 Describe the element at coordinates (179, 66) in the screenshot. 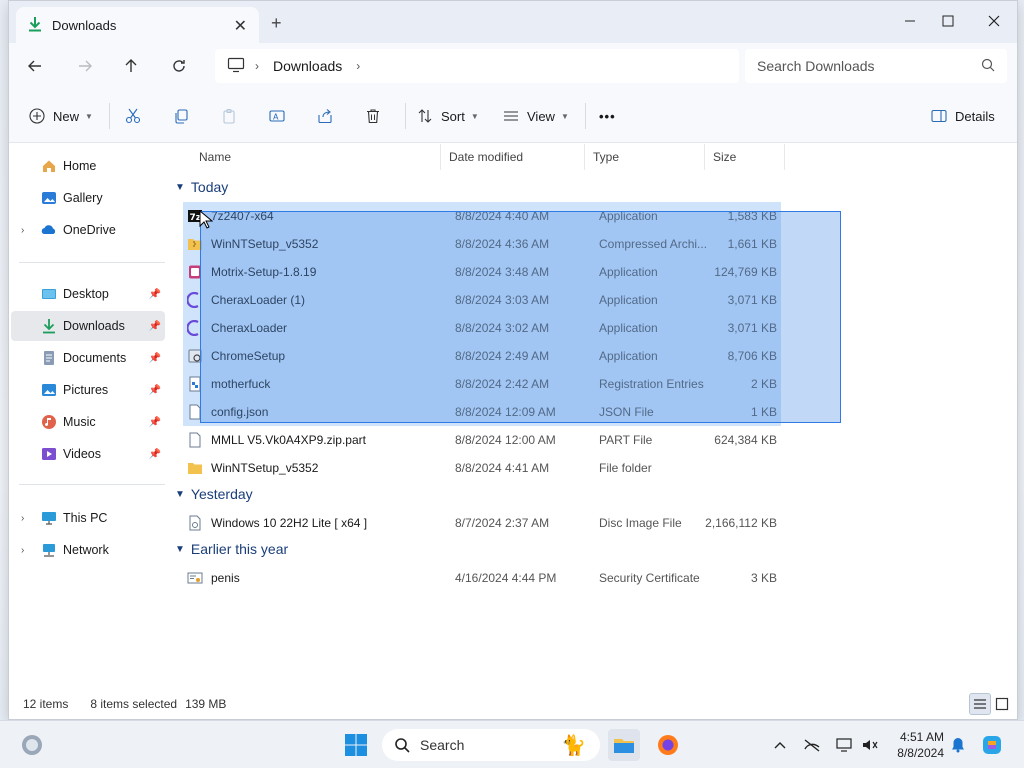

I see `refresh-button` at that location.